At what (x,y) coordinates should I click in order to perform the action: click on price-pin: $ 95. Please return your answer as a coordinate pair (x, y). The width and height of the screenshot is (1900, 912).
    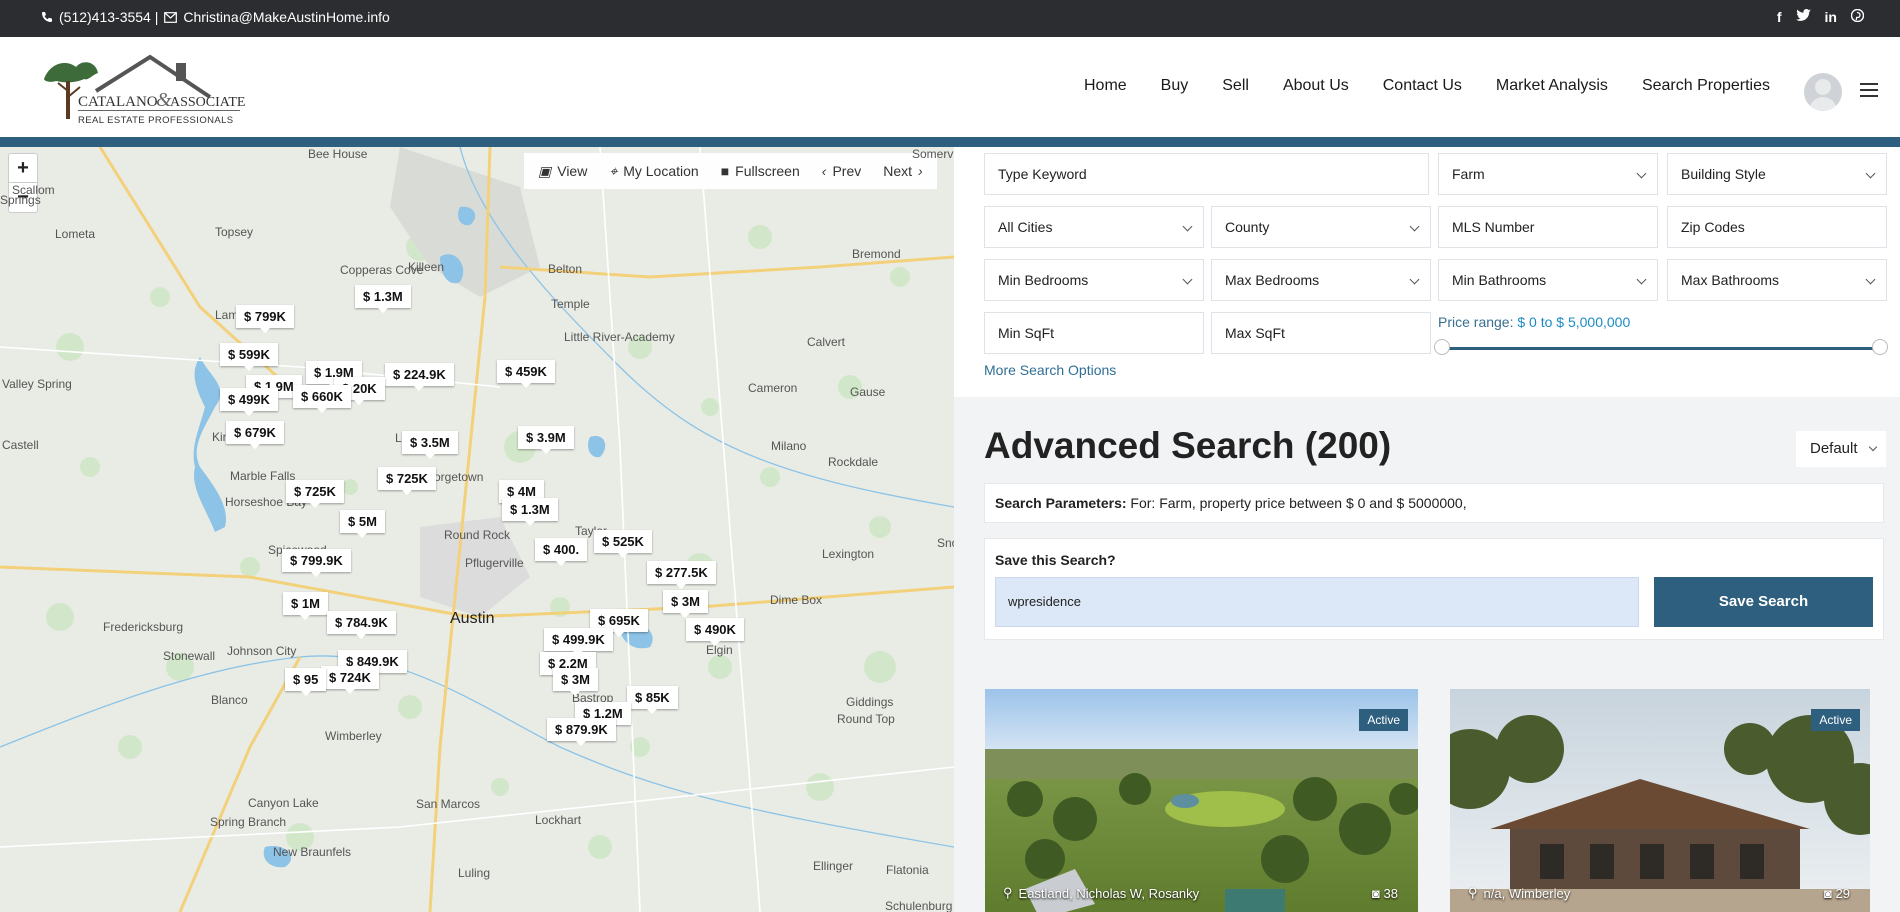
    Looking at the image, I should click on (306, 682).